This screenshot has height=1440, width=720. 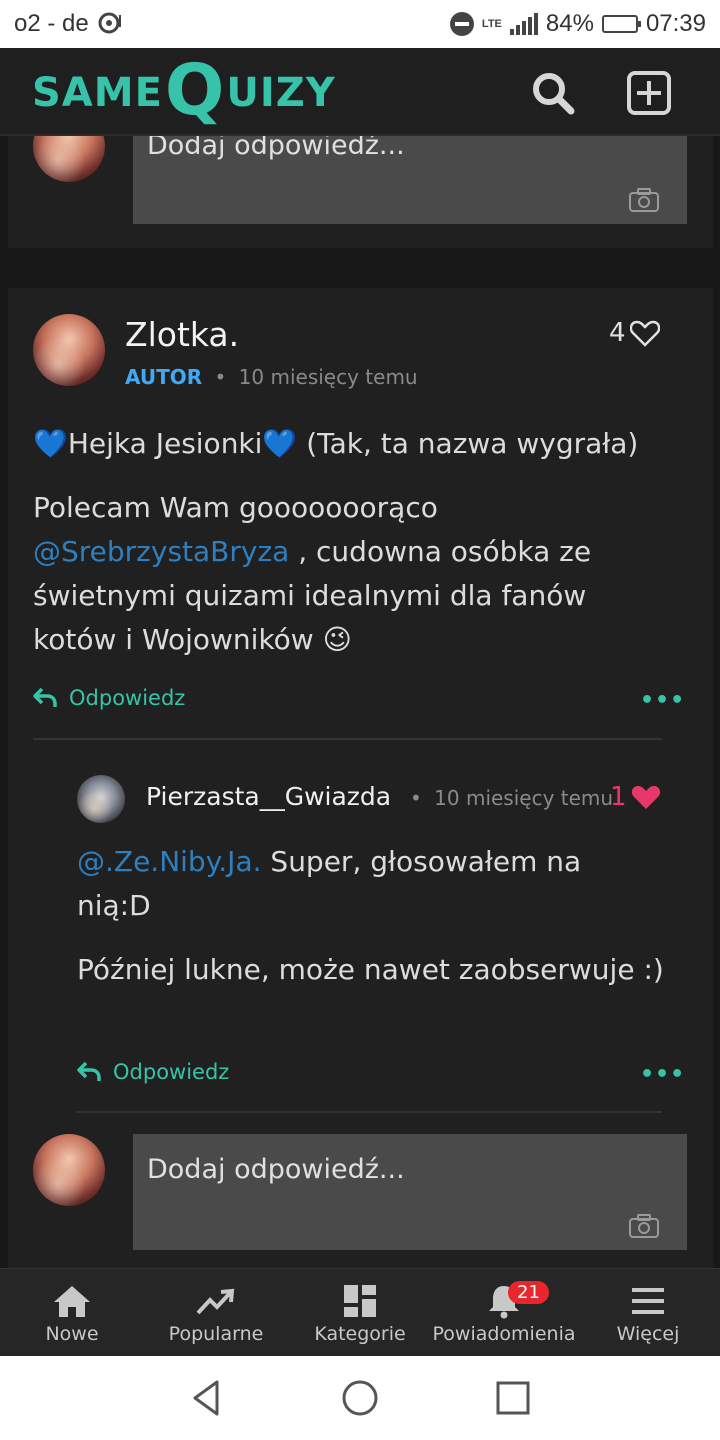 What do you see at coordinates (370, 969) in the screenshot?
I see `reply-paragraph-2: Później lukne, może nawet zaobserwuje :)` at bounding box center [370, 969].